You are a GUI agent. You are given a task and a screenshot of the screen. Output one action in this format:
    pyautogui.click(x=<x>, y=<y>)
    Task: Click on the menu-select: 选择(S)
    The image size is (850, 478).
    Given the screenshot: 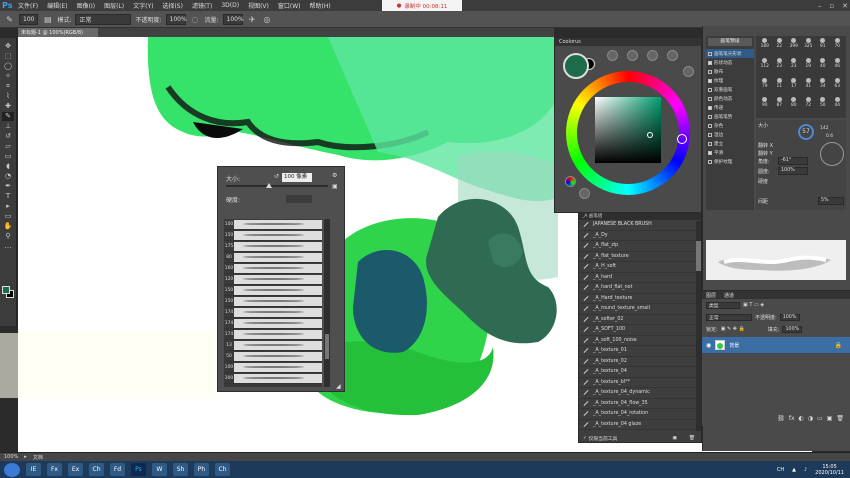 What is the action you would take?
    pyautogui.click(x=172, y=5)
    